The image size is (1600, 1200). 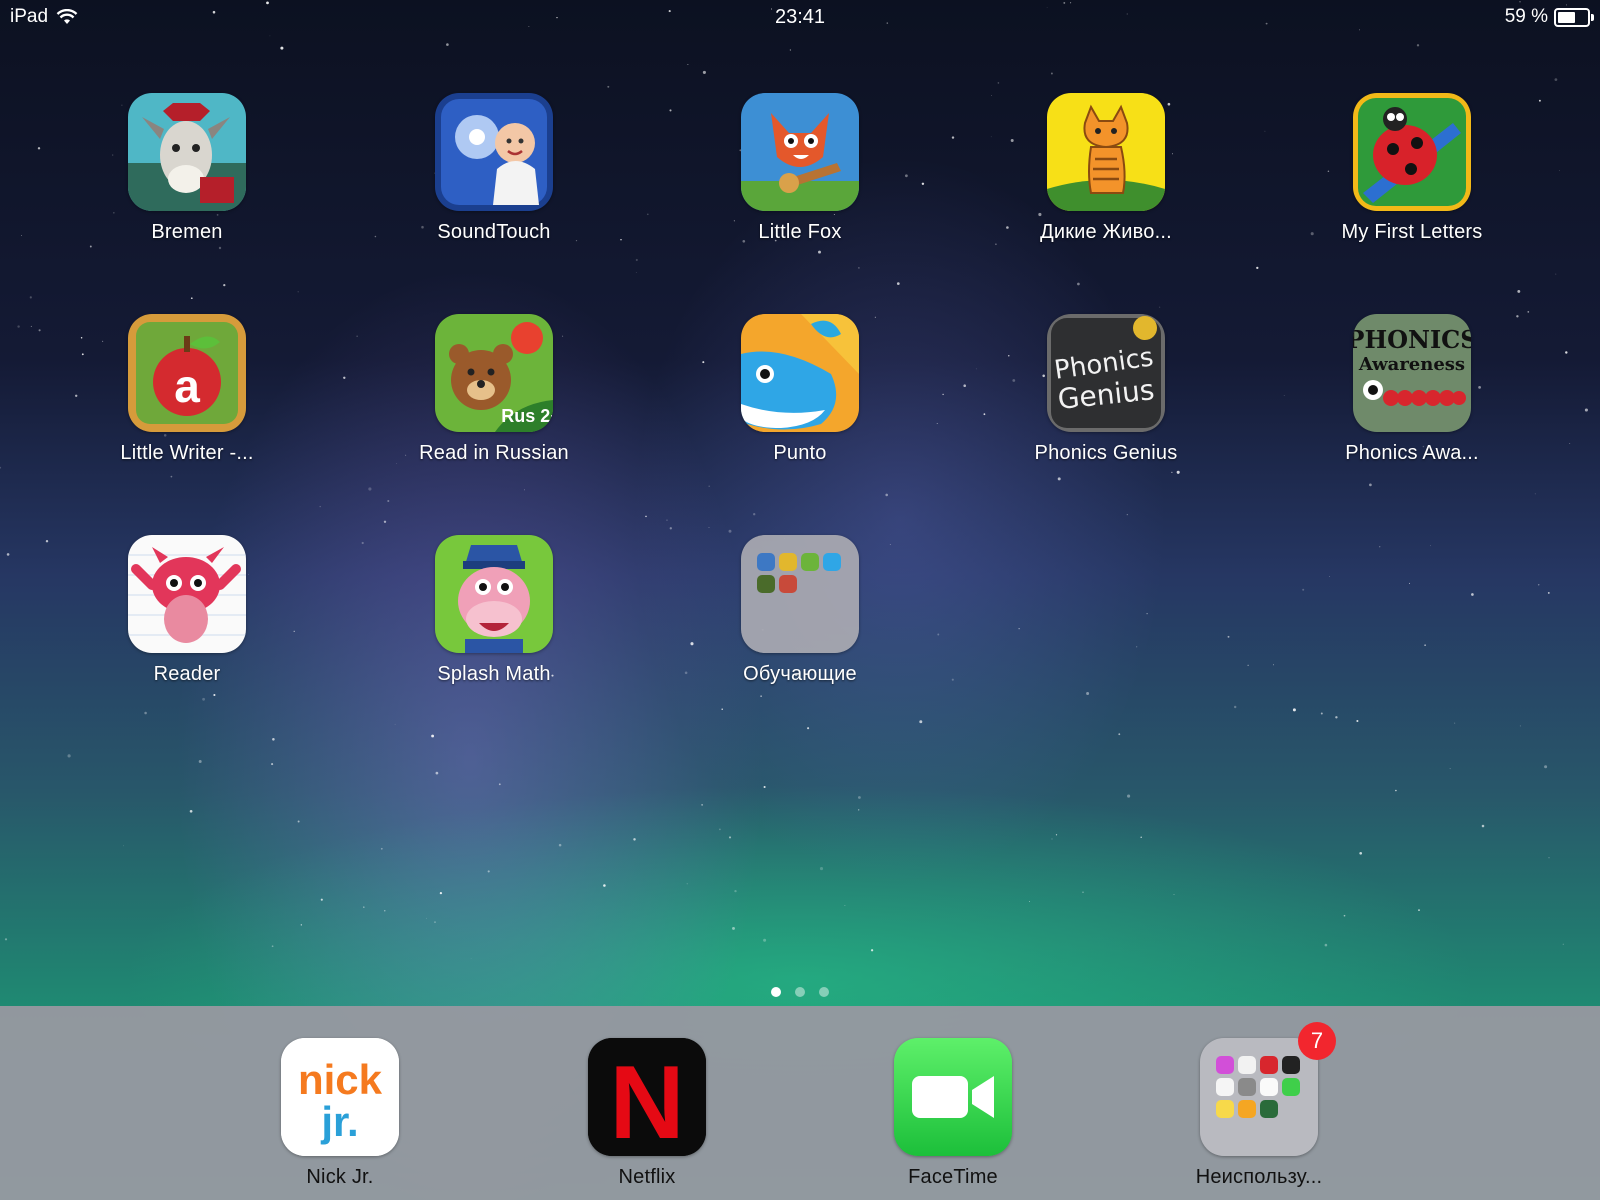 What do you see at coordinates (1317, 1041) in the screenshot?
I see `notification-badge: 7` at bounding box center [1317, 1041].